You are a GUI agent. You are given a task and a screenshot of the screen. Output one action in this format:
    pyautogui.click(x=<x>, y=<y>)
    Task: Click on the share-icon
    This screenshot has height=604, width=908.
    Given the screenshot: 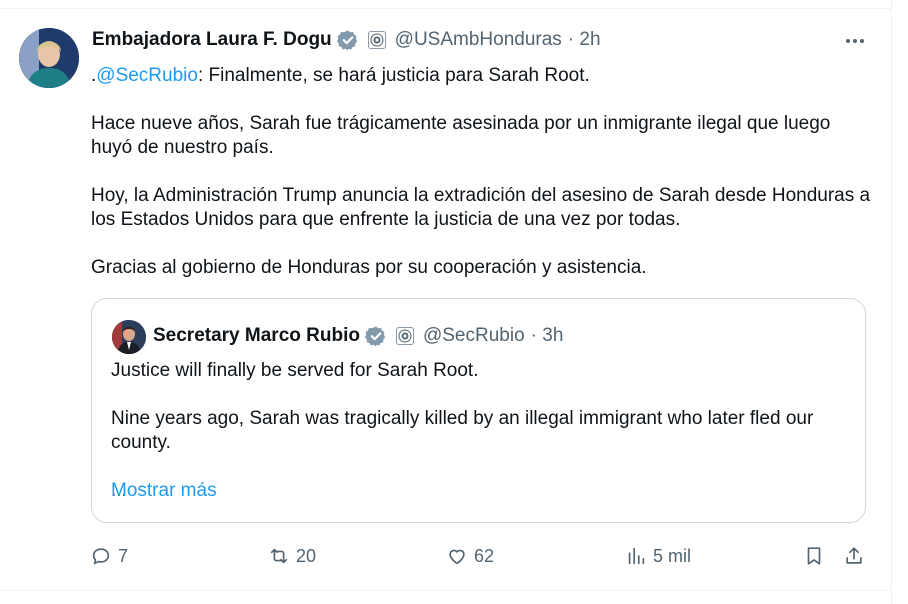 What is the action you would take?
    pyautogui.click(x=854, y=555)
    